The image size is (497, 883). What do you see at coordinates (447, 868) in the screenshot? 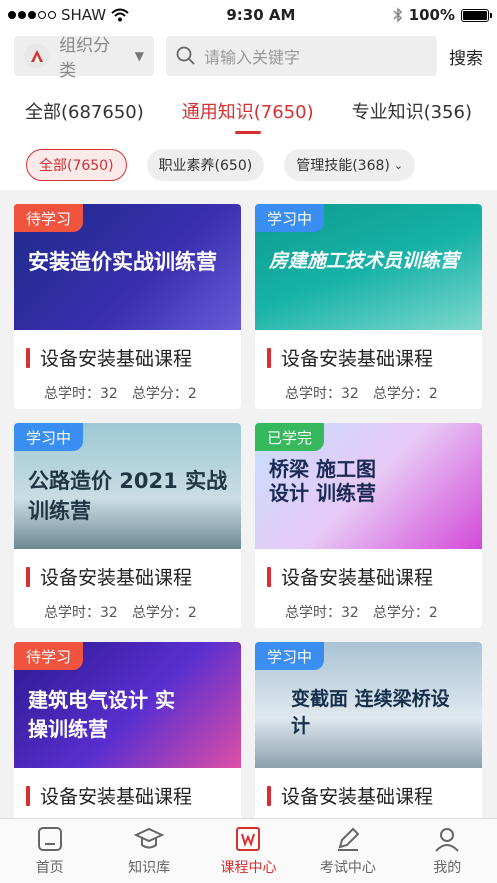
I see `nav-mine-label: 我的` at bounding box center [447, 868].